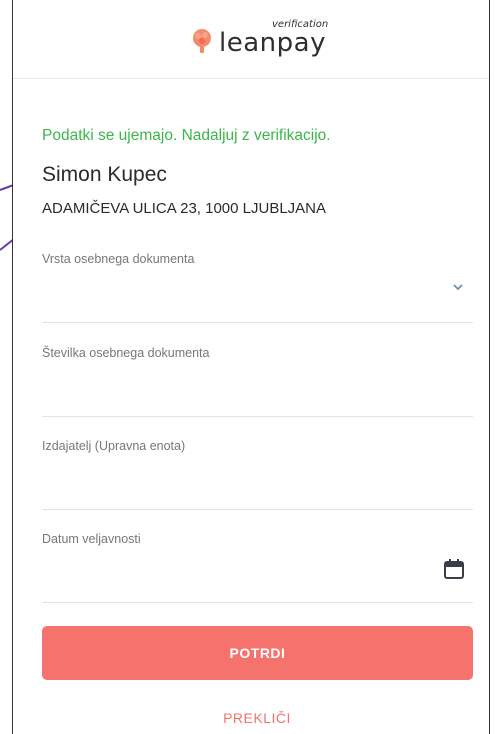  I want to click on leanpay-logo: leanpay verification, so click(269, 40).